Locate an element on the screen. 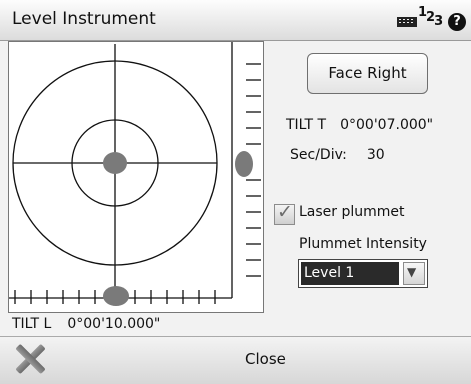 This screenshot has width=471, height=384. laser-plummet-checkbox: ✓ is located at coordinates (284, 213).